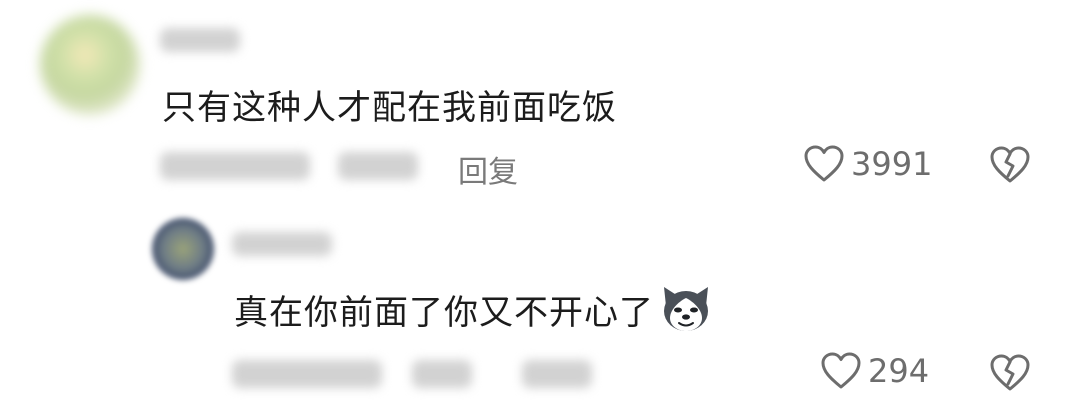  I want to click on reply-button: 回复, so click(488, 169).